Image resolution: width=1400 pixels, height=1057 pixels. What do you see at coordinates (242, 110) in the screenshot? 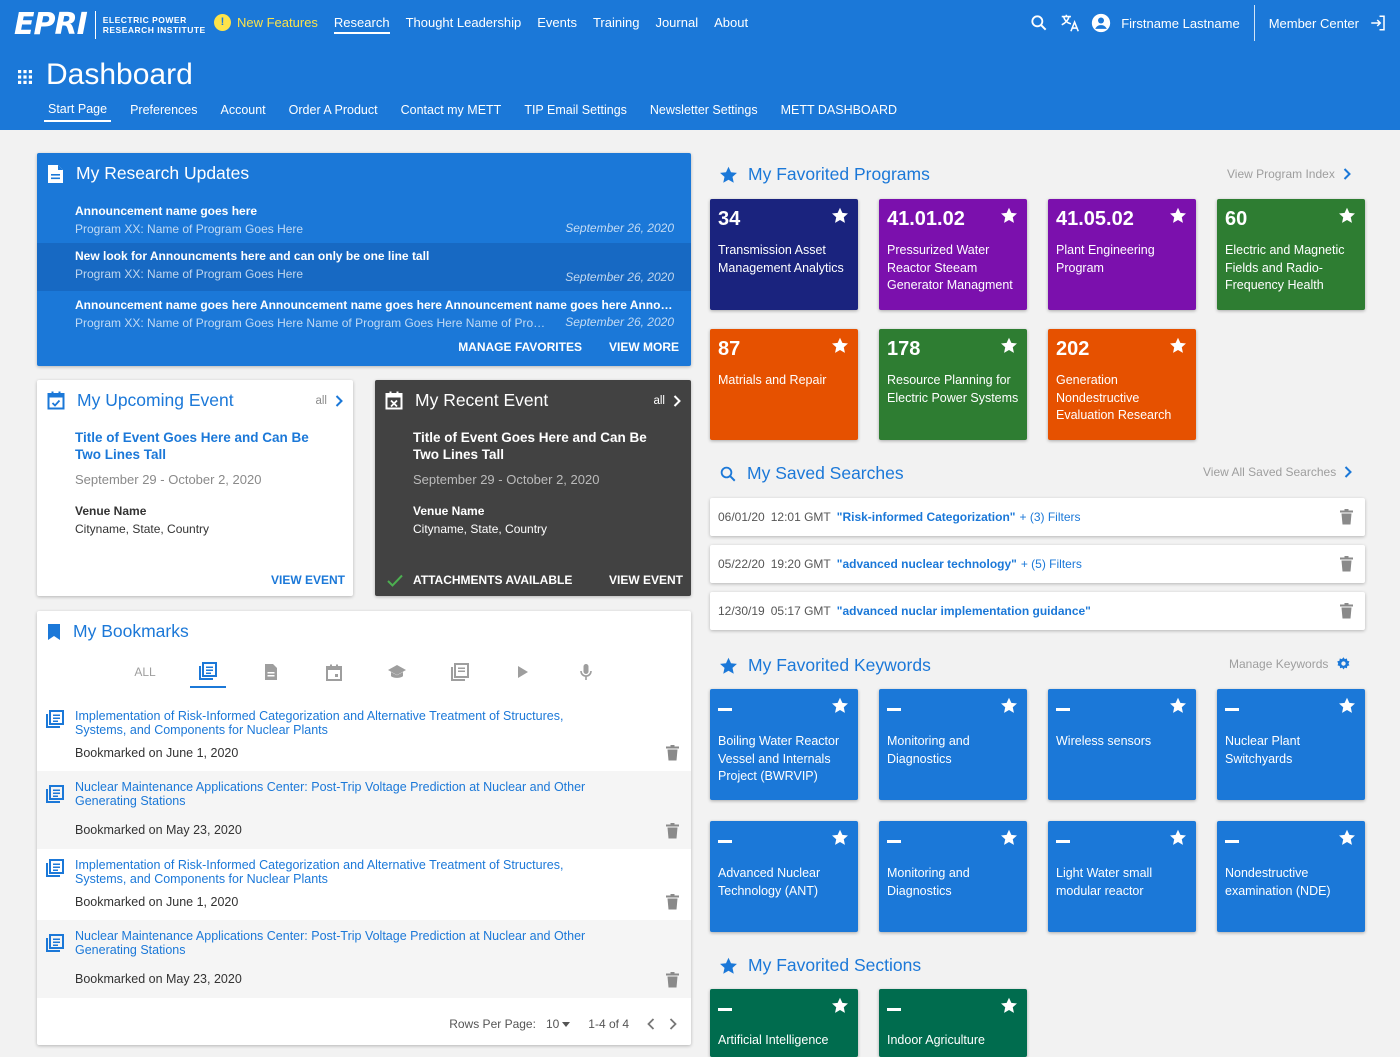
I see `subnav-account: Account` at bounding box center [242, 110].